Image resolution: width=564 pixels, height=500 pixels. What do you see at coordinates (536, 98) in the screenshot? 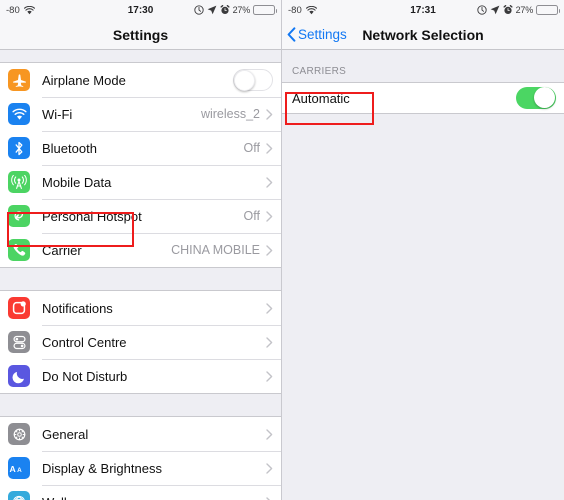
I see `automatic-carrier-toggle` at bounding box center [536, 98].